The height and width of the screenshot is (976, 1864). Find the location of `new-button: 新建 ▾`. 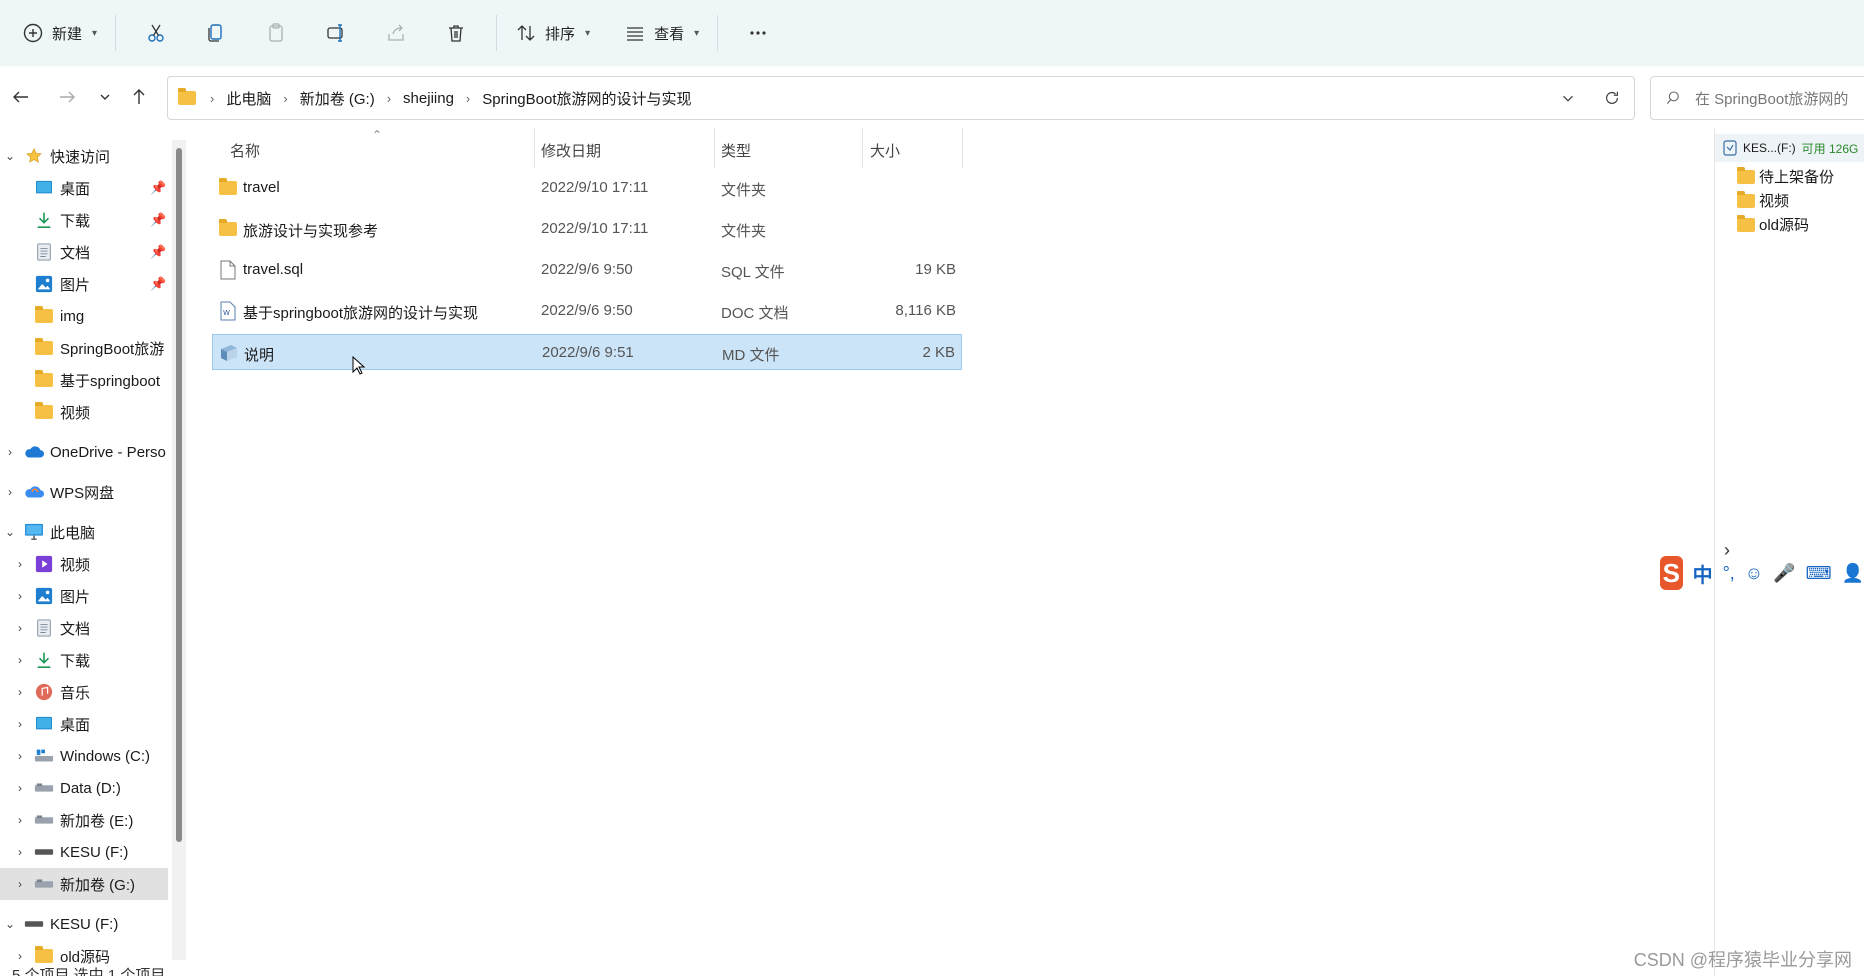

new-button: 新建 ▾ is located at coordinates (59, 33).